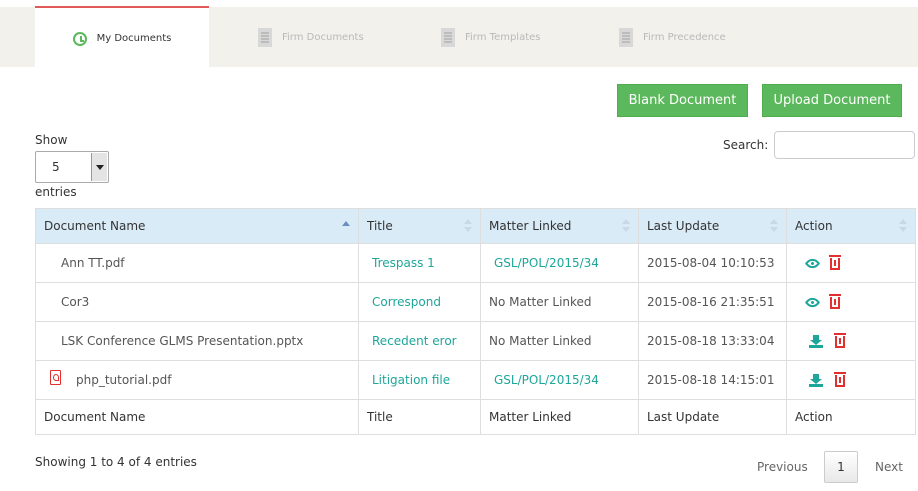  I want to click on tab-label: Firm Documents, so click(323, 37).